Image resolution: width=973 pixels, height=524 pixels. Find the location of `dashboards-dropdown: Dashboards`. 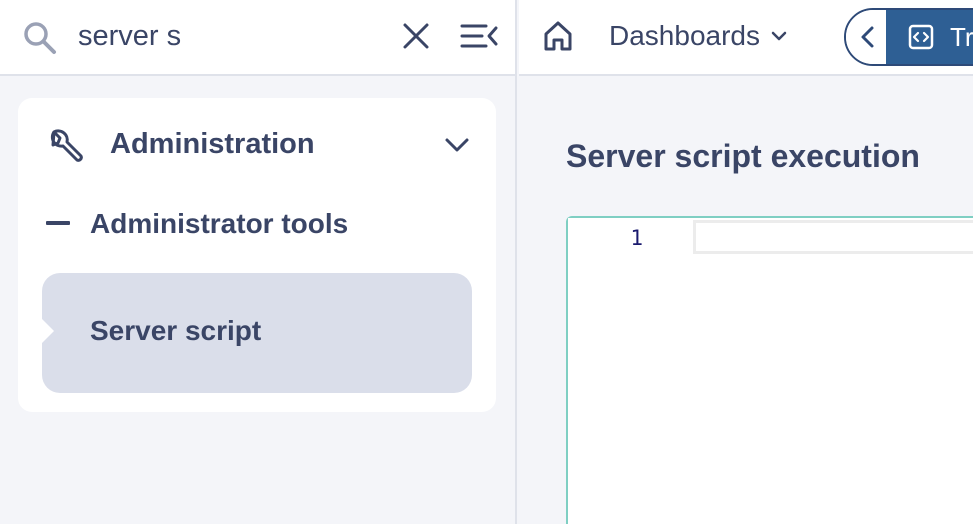

dashboards-dropdown: Dashboards is located at coordinates (698, 36).